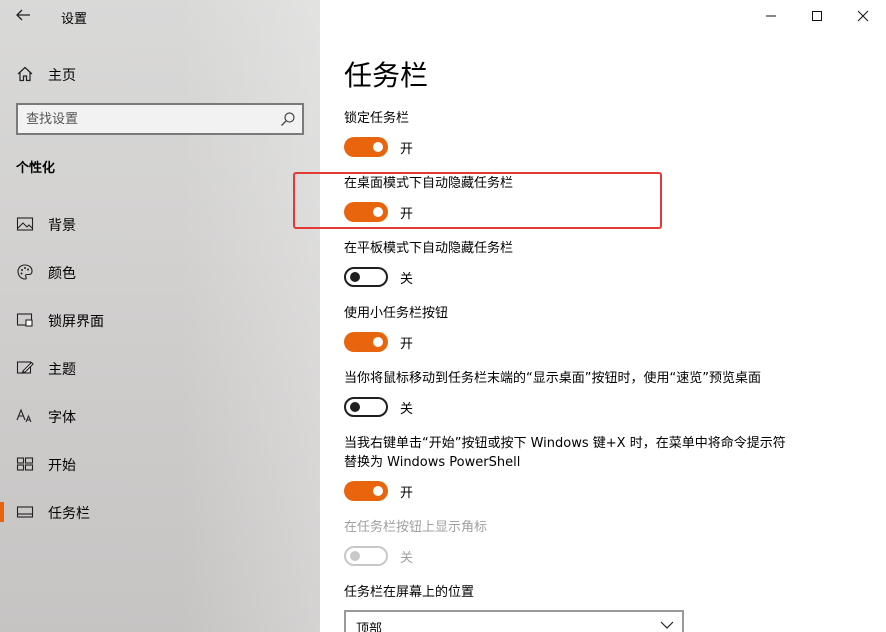  Describe the element at coordinates (25, 320) in the screenshot. I see `lock-screen-icon` at that location.